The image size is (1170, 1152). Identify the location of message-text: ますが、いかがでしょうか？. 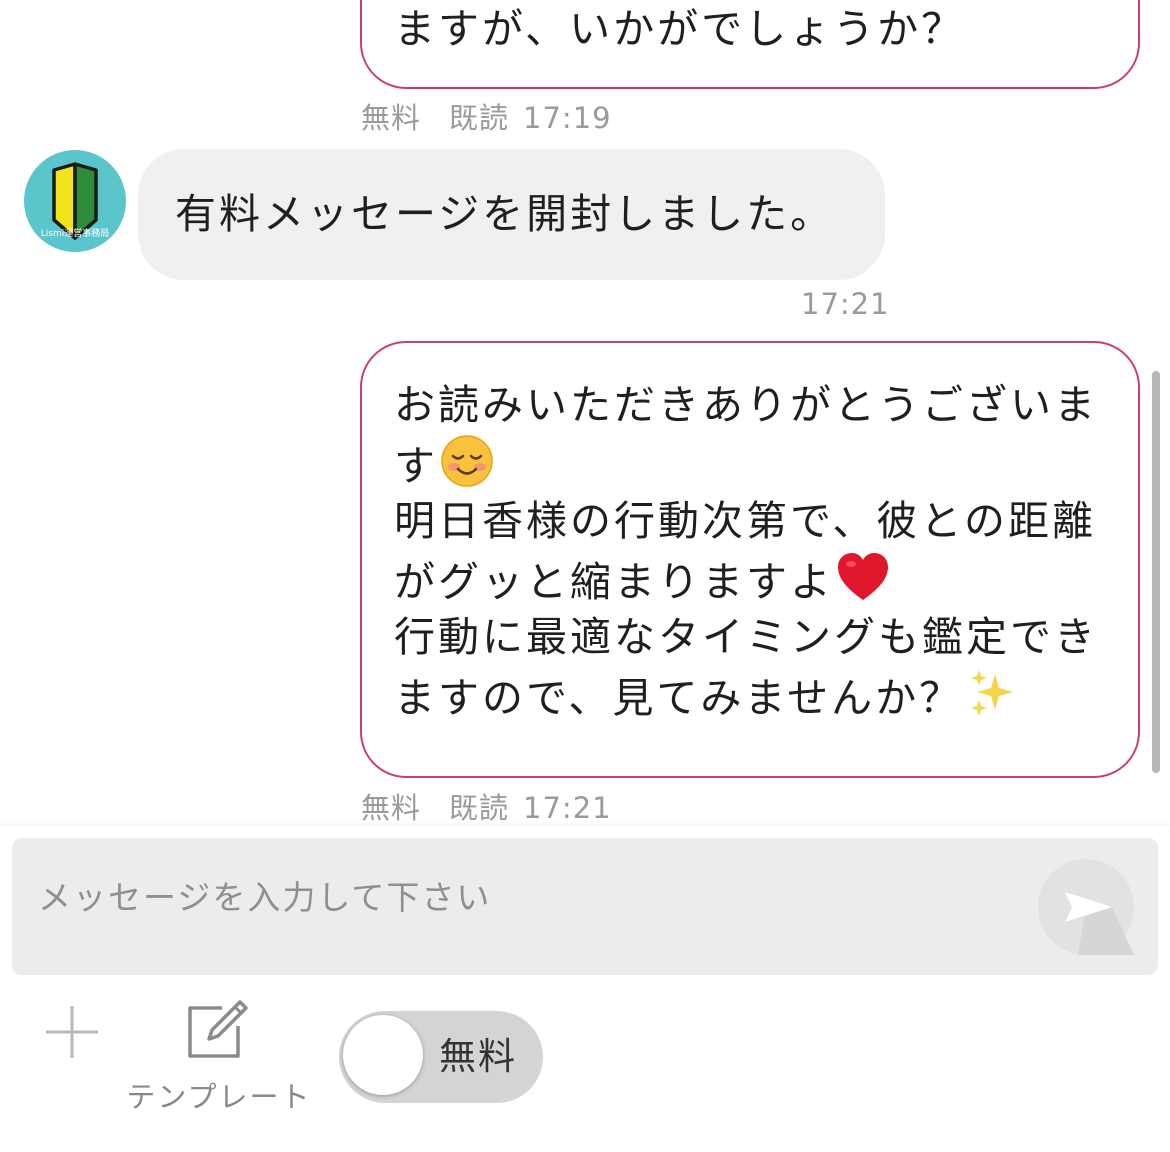
(680, 29).